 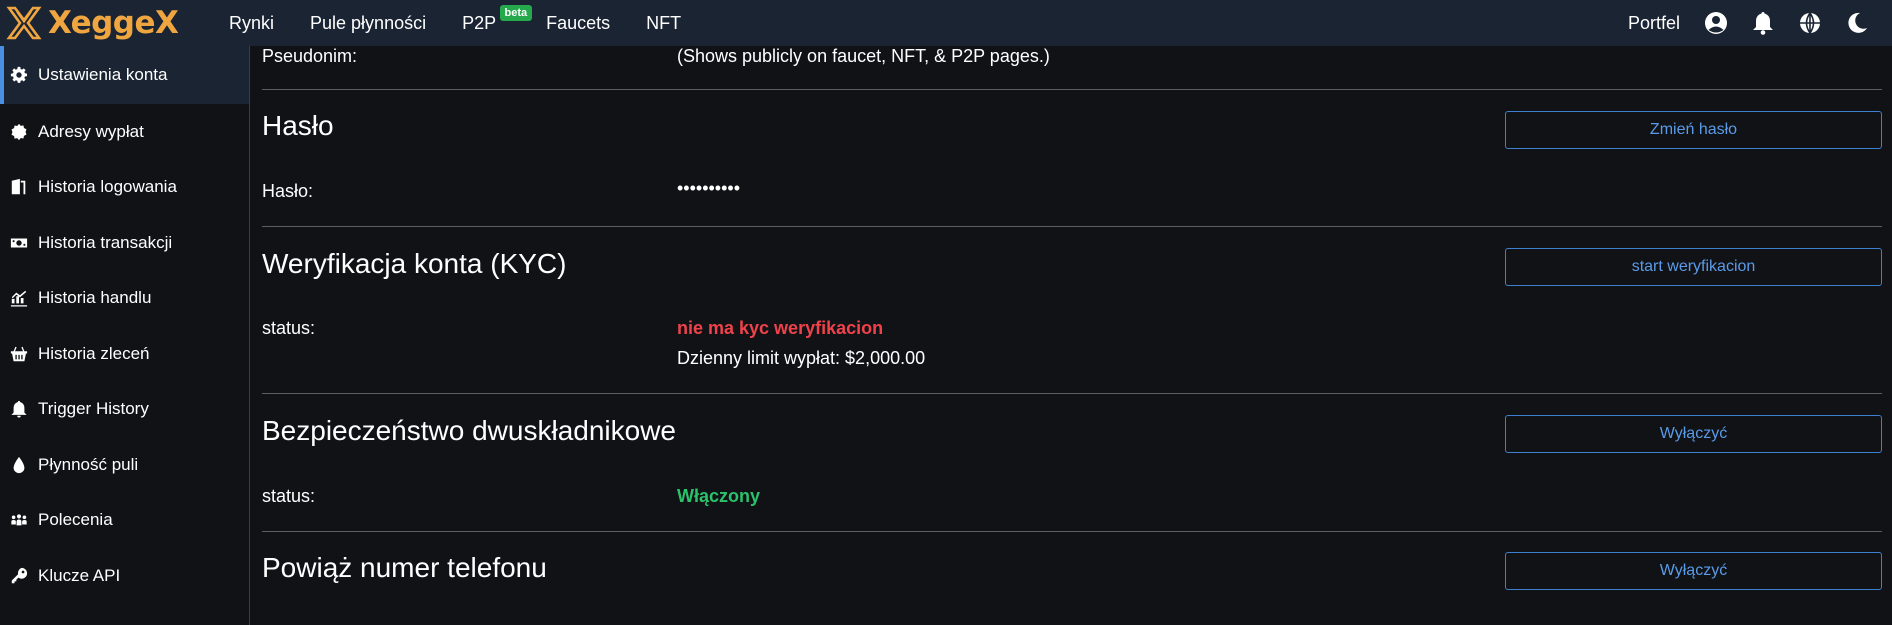 I want to click on sidebar-item-label: Historia handlu, so click(x=95, y=298).